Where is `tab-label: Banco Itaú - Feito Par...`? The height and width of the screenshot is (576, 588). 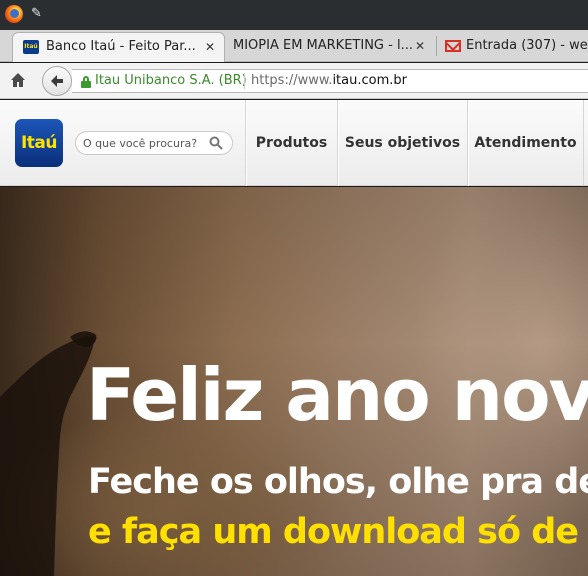 tab-label: Banco Itaú - Feito Par... is located at coordinates (121, 46).